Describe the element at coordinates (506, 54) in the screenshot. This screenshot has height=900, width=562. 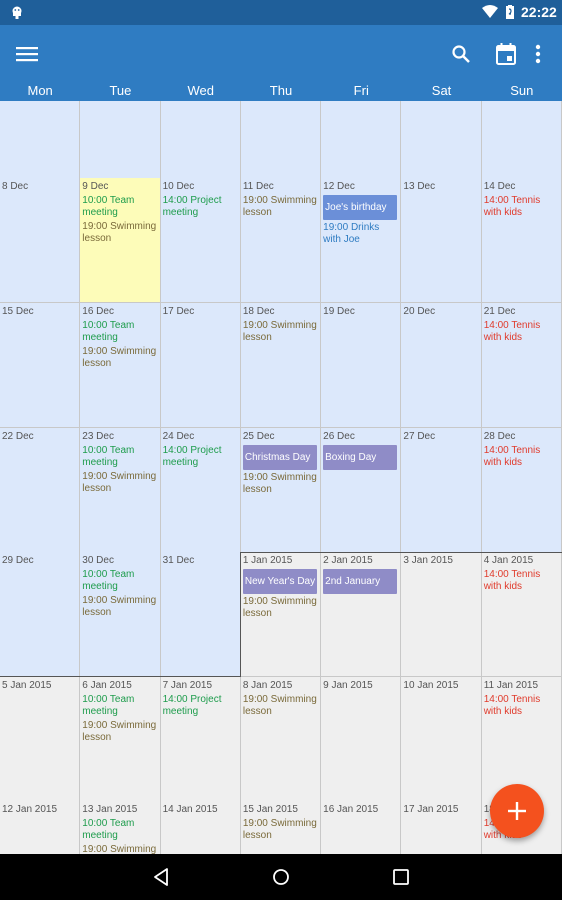
I see `calendar-icon` at that location.